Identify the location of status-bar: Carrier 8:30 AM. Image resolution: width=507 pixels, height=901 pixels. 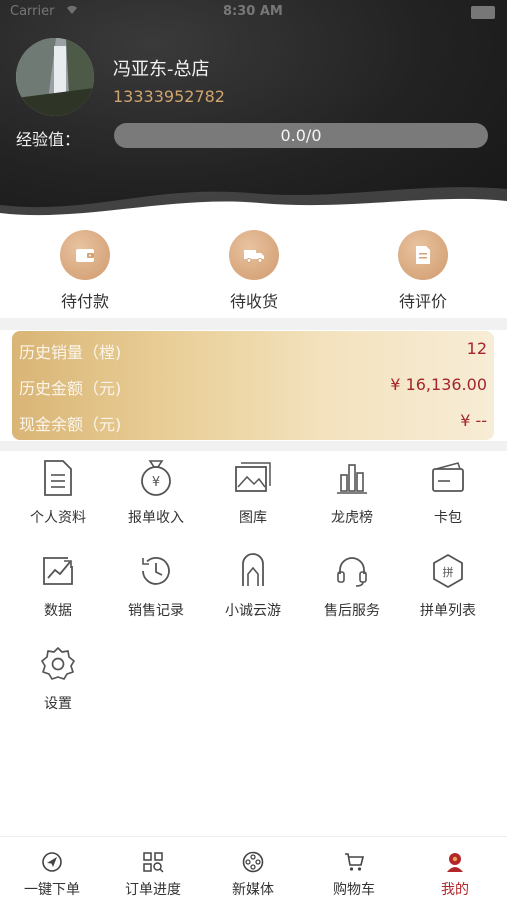
(253, 13).